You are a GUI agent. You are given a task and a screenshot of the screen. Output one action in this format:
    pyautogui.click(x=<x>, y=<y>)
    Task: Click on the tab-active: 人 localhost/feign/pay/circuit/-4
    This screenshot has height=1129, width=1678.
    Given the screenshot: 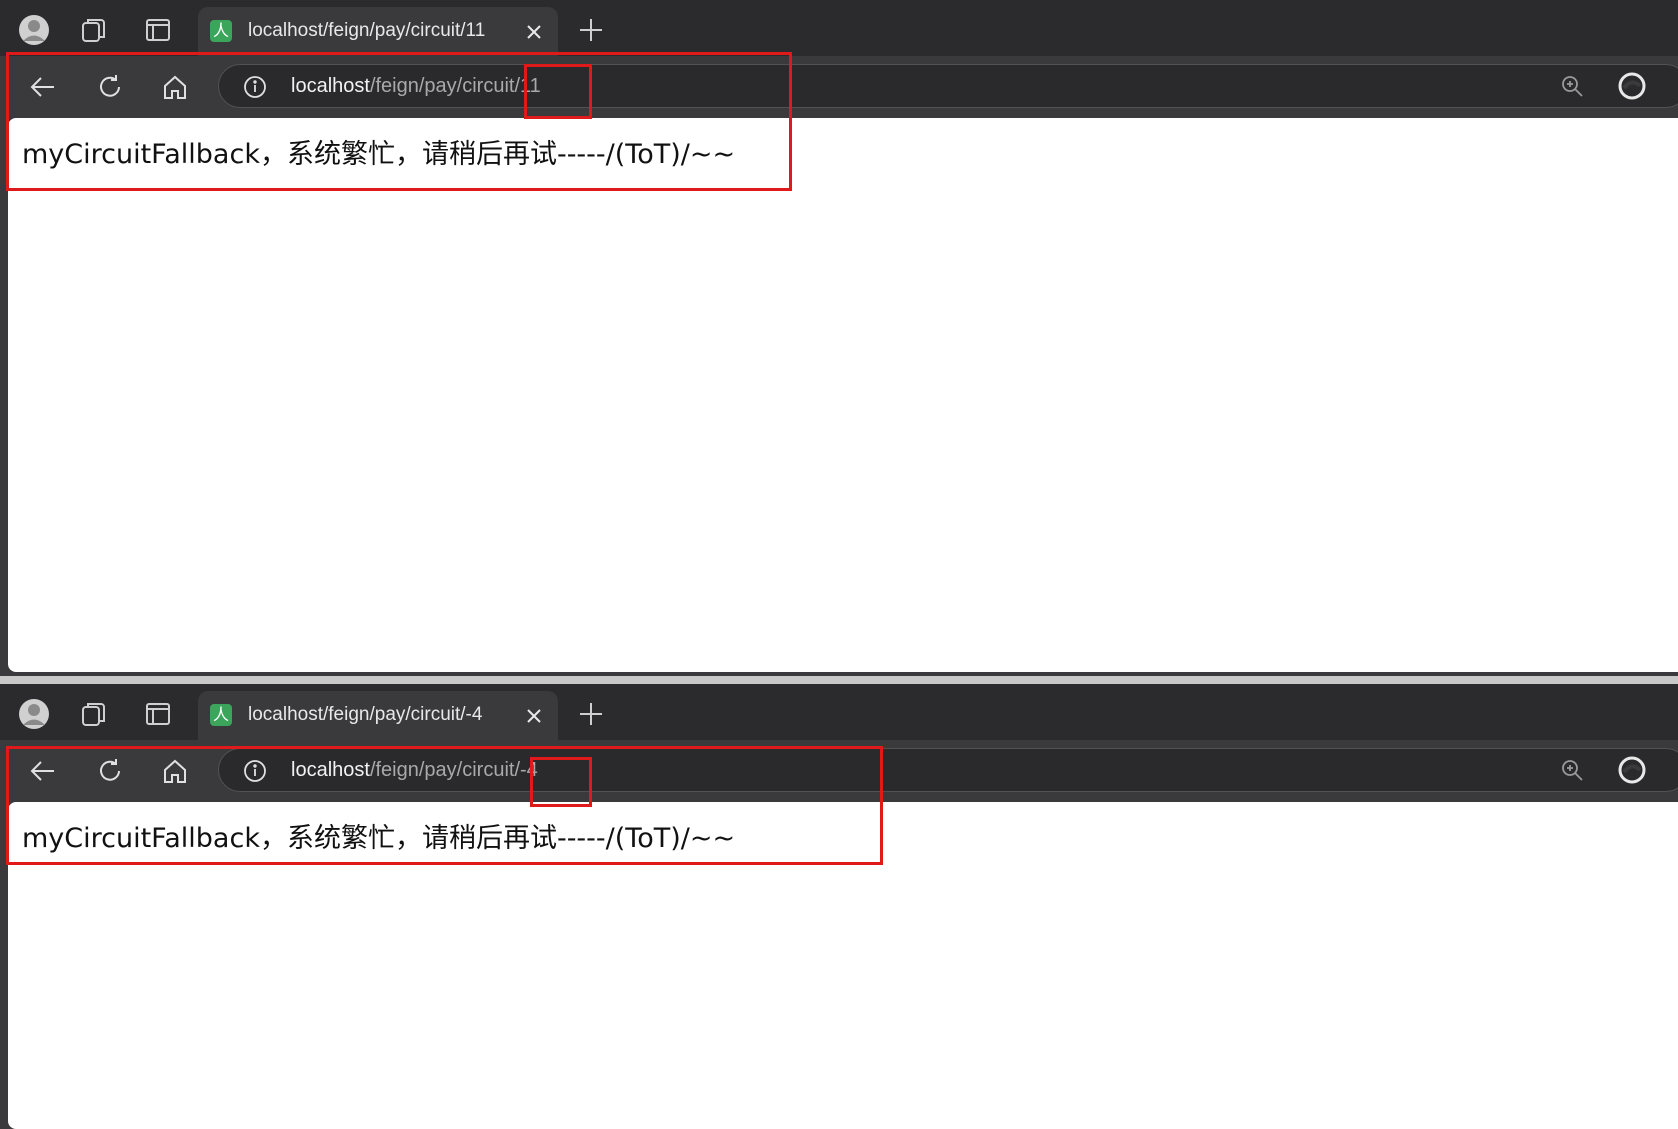 What is the action you would take?
    pyautogui.click(x=378, y=715)
    